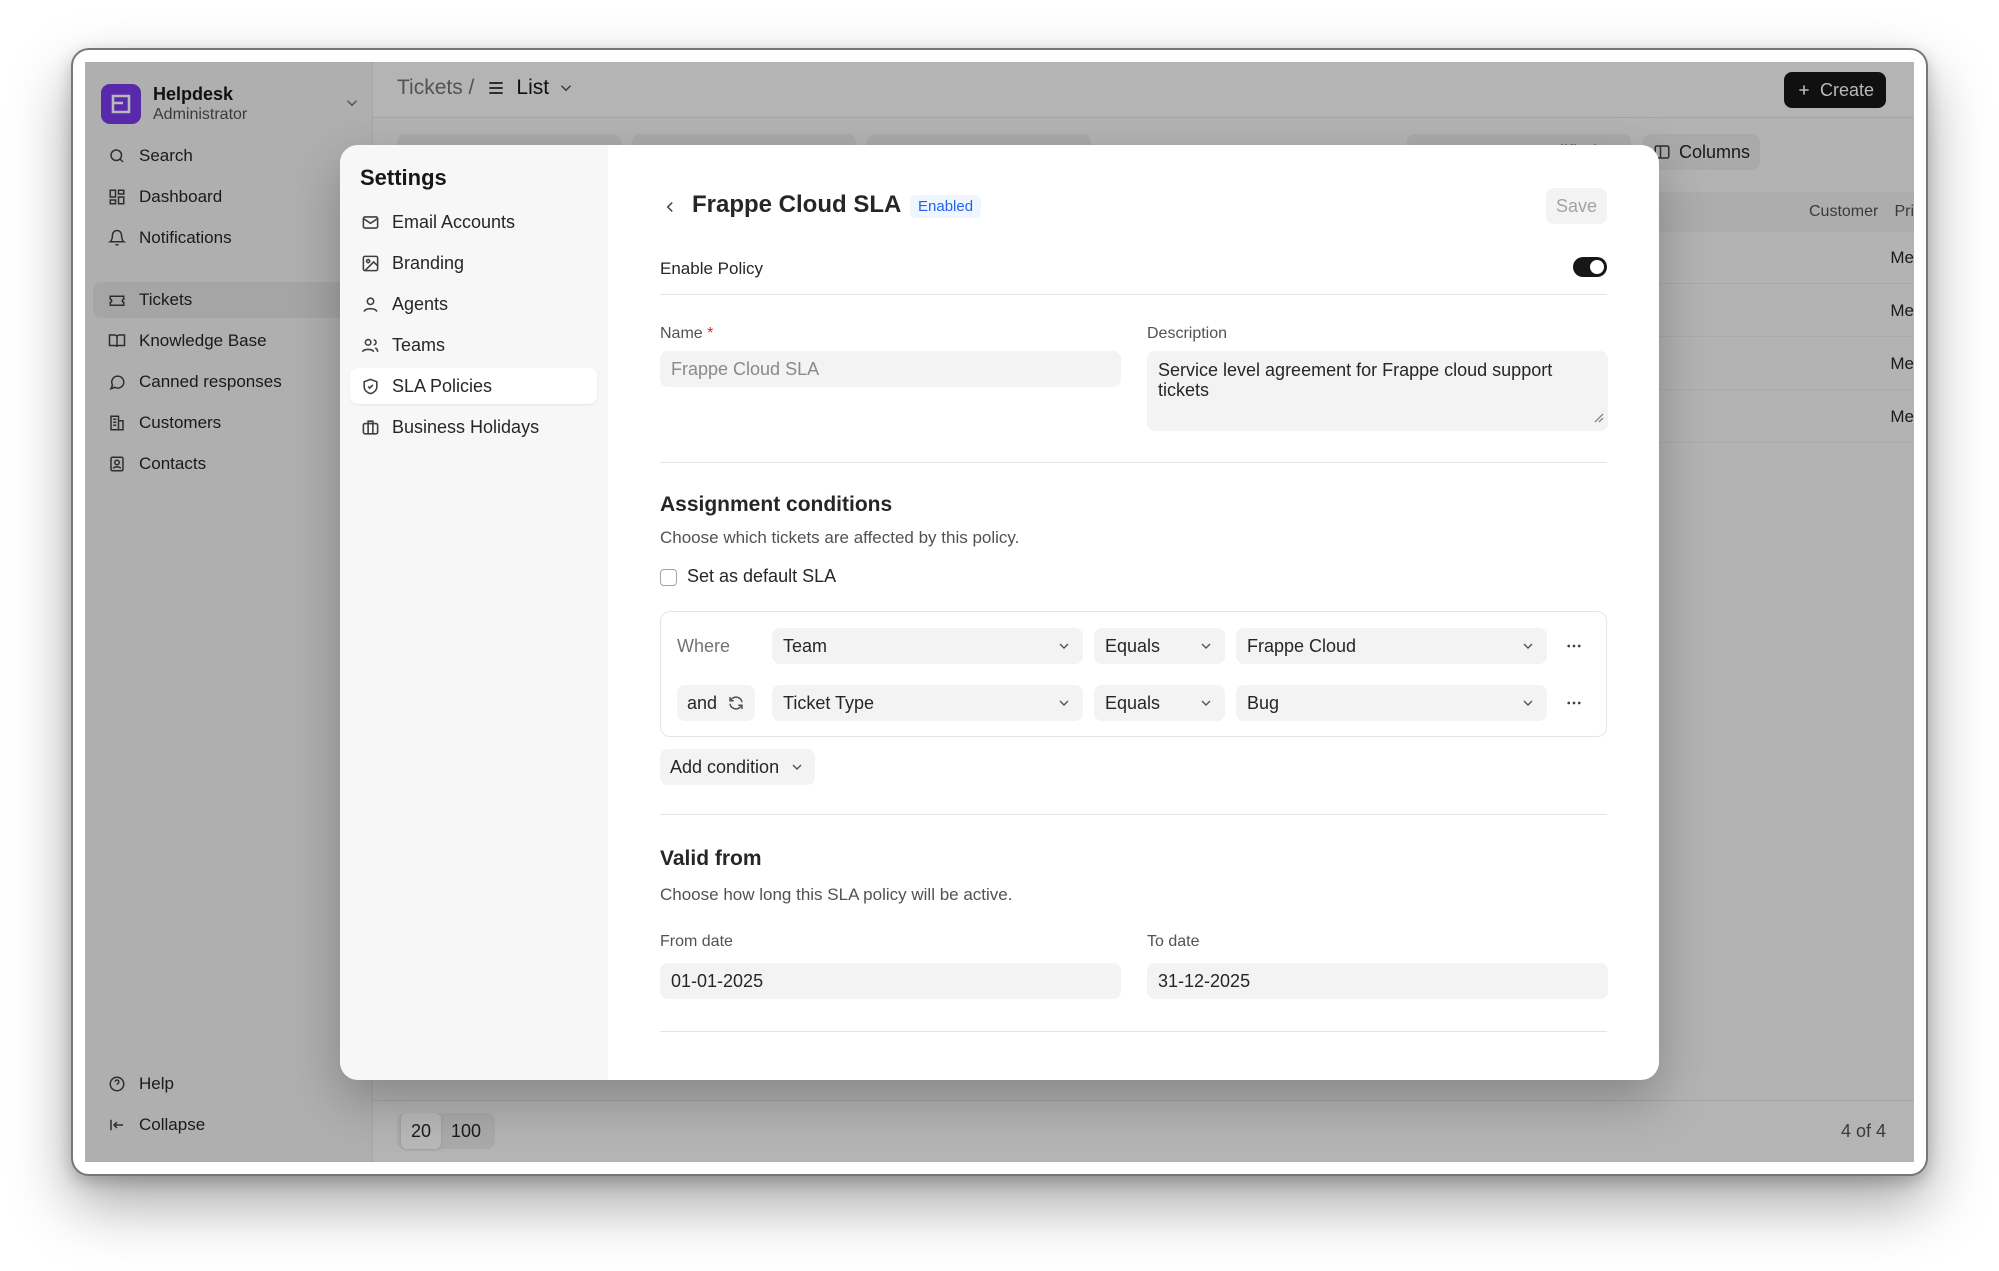 The width and height of the screenshot is (1999, 1271). Describe the element at coordinates (1302, 645) in the screenshot. I see `select-value: Frappe Cloud` at that location.